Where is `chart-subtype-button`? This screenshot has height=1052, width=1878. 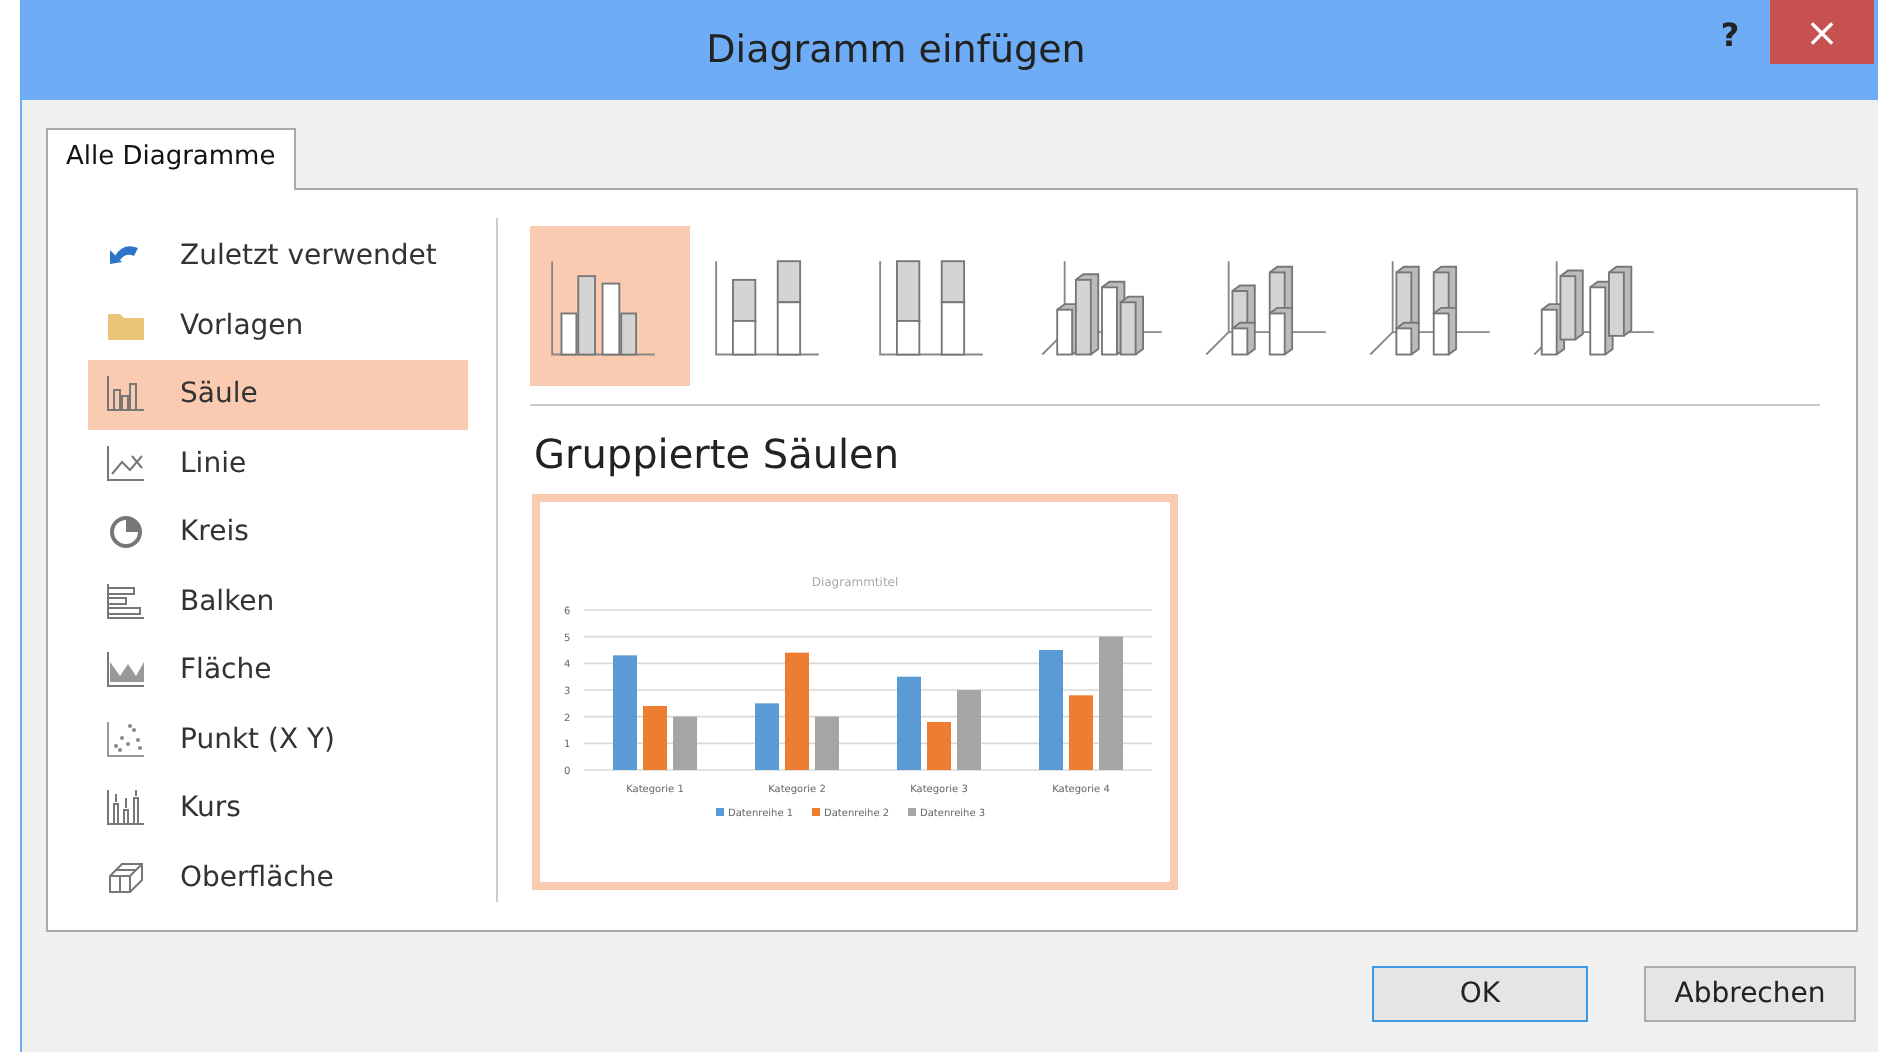 chart-subtype-button is located at coordinates (610, 306).